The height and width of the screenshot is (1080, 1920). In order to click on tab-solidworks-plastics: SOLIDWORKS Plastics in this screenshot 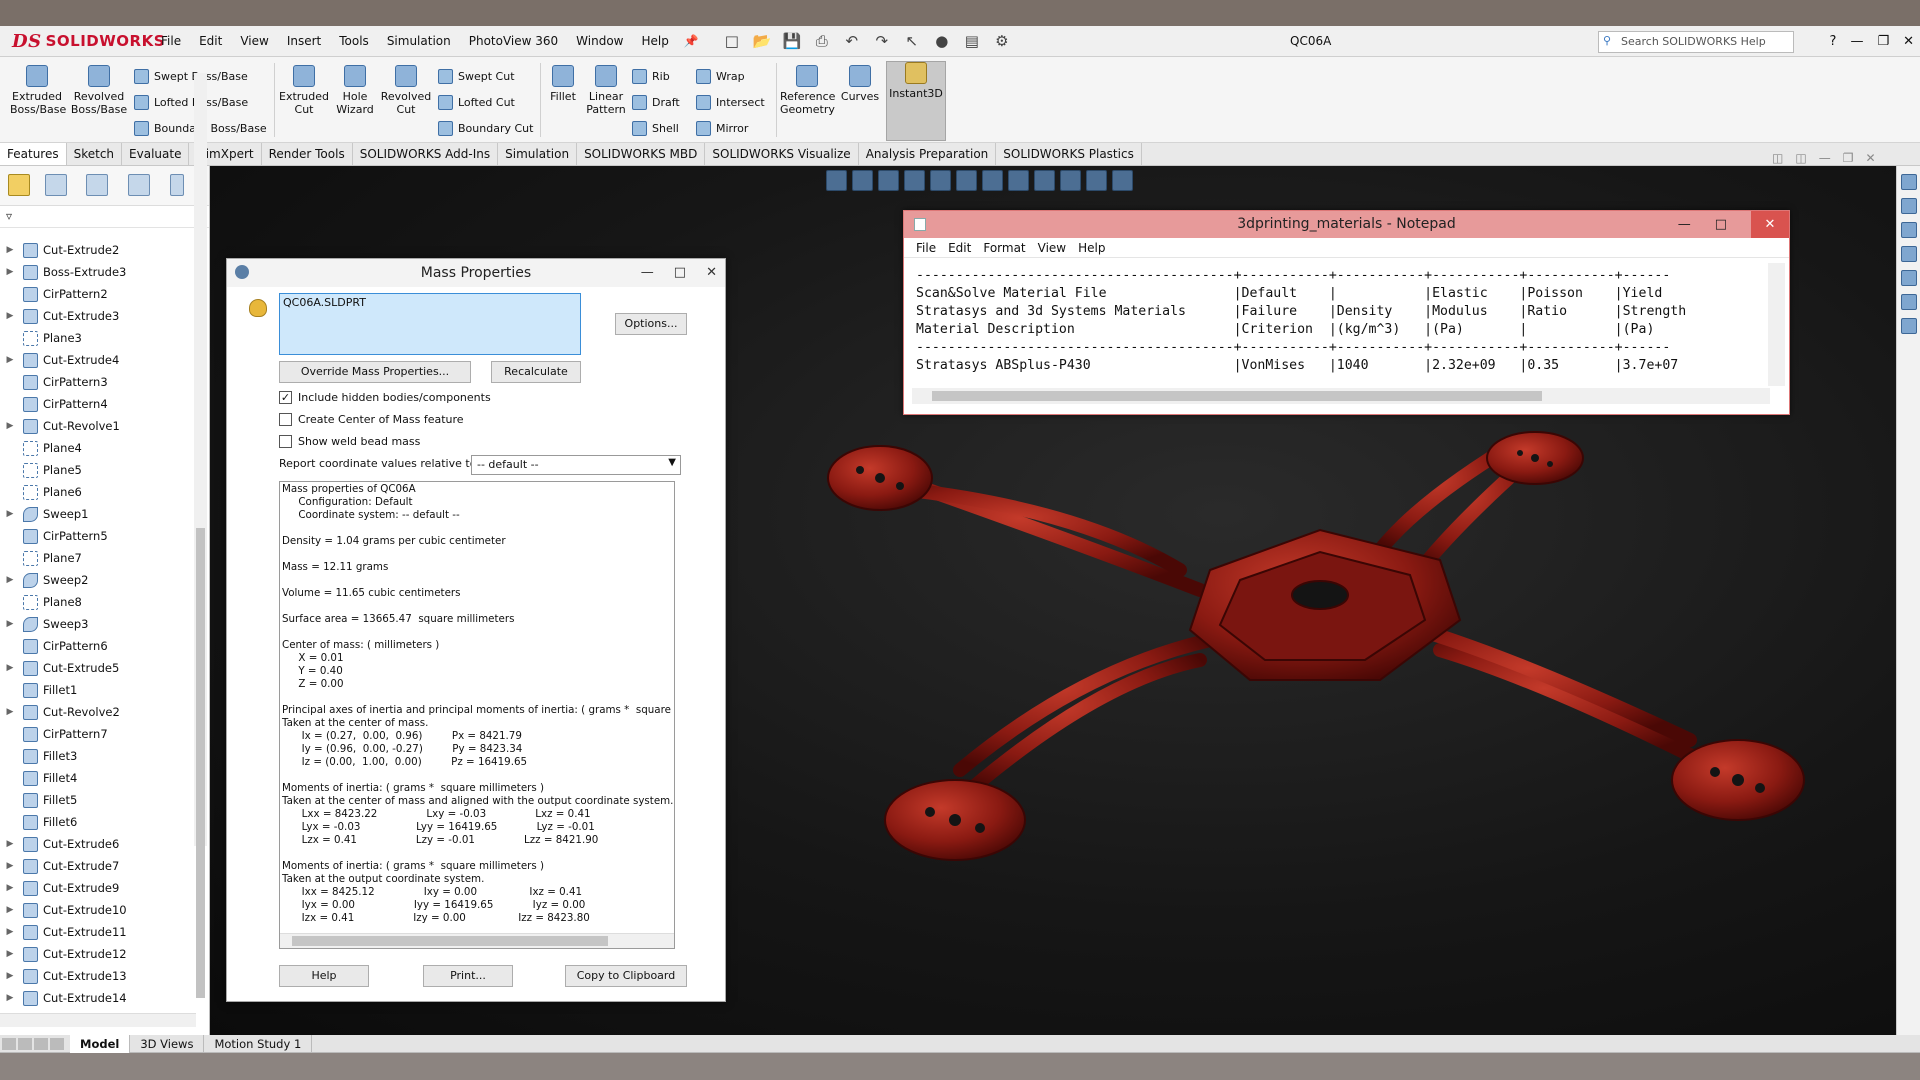, I will do `click(1069, 154)`.